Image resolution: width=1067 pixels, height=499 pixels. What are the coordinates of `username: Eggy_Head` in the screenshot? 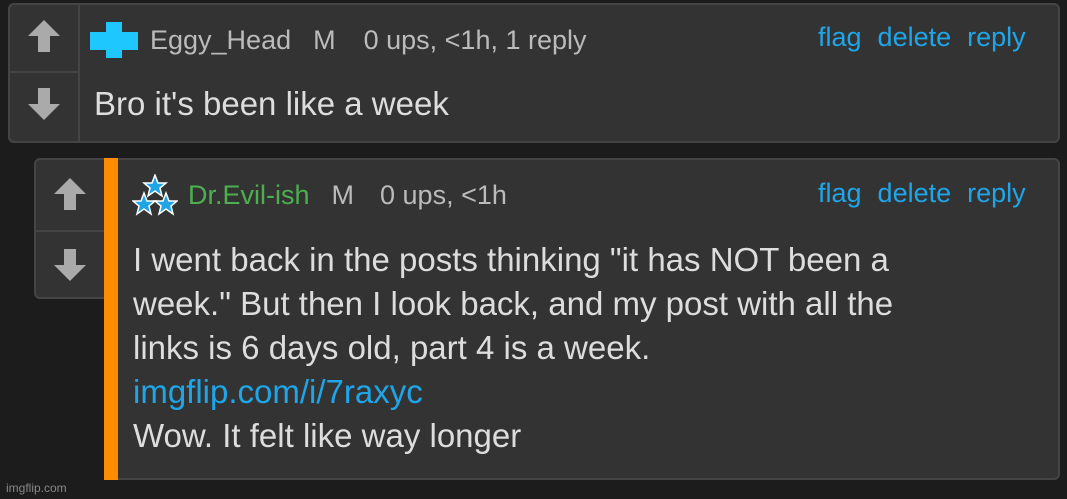 It's located at (220, 40).